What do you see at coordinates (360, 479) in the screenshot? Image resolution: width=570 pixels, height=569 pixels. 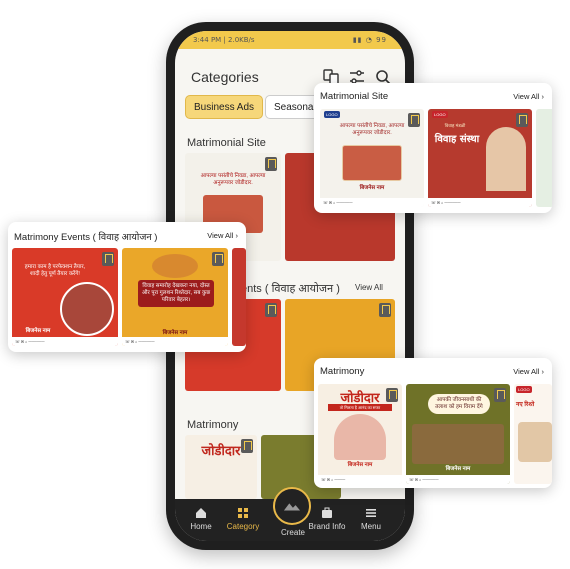 I see `poster-footer: ☏ ✉ ⌂ ────` at bounding box center [360, 479].